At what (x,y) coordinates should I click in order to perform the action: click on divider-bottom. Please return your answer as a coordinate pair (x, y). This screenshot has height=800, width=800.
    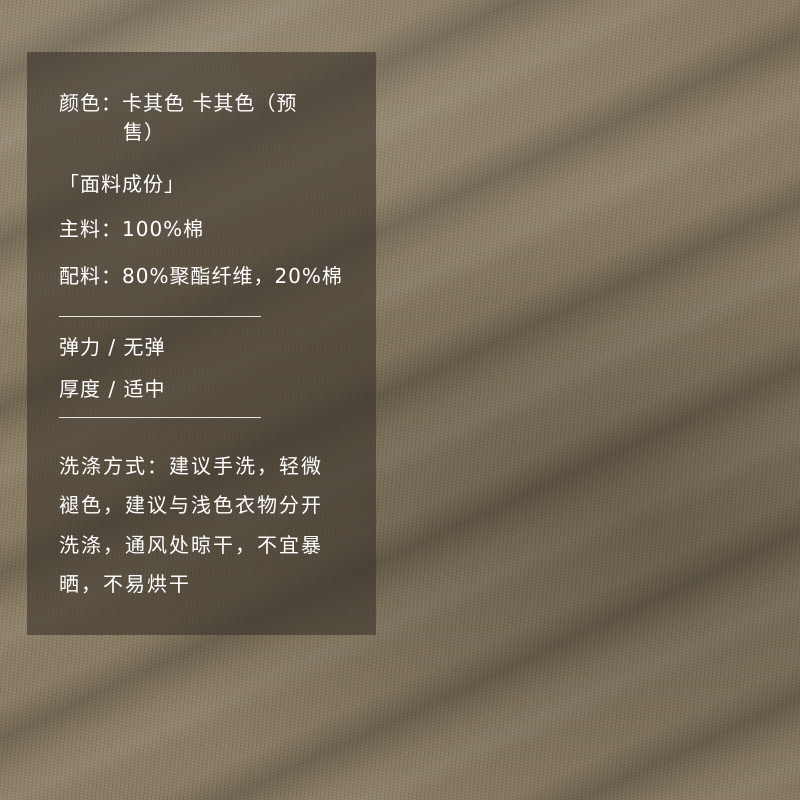
    Looking at the image, I should click on (160, 417).